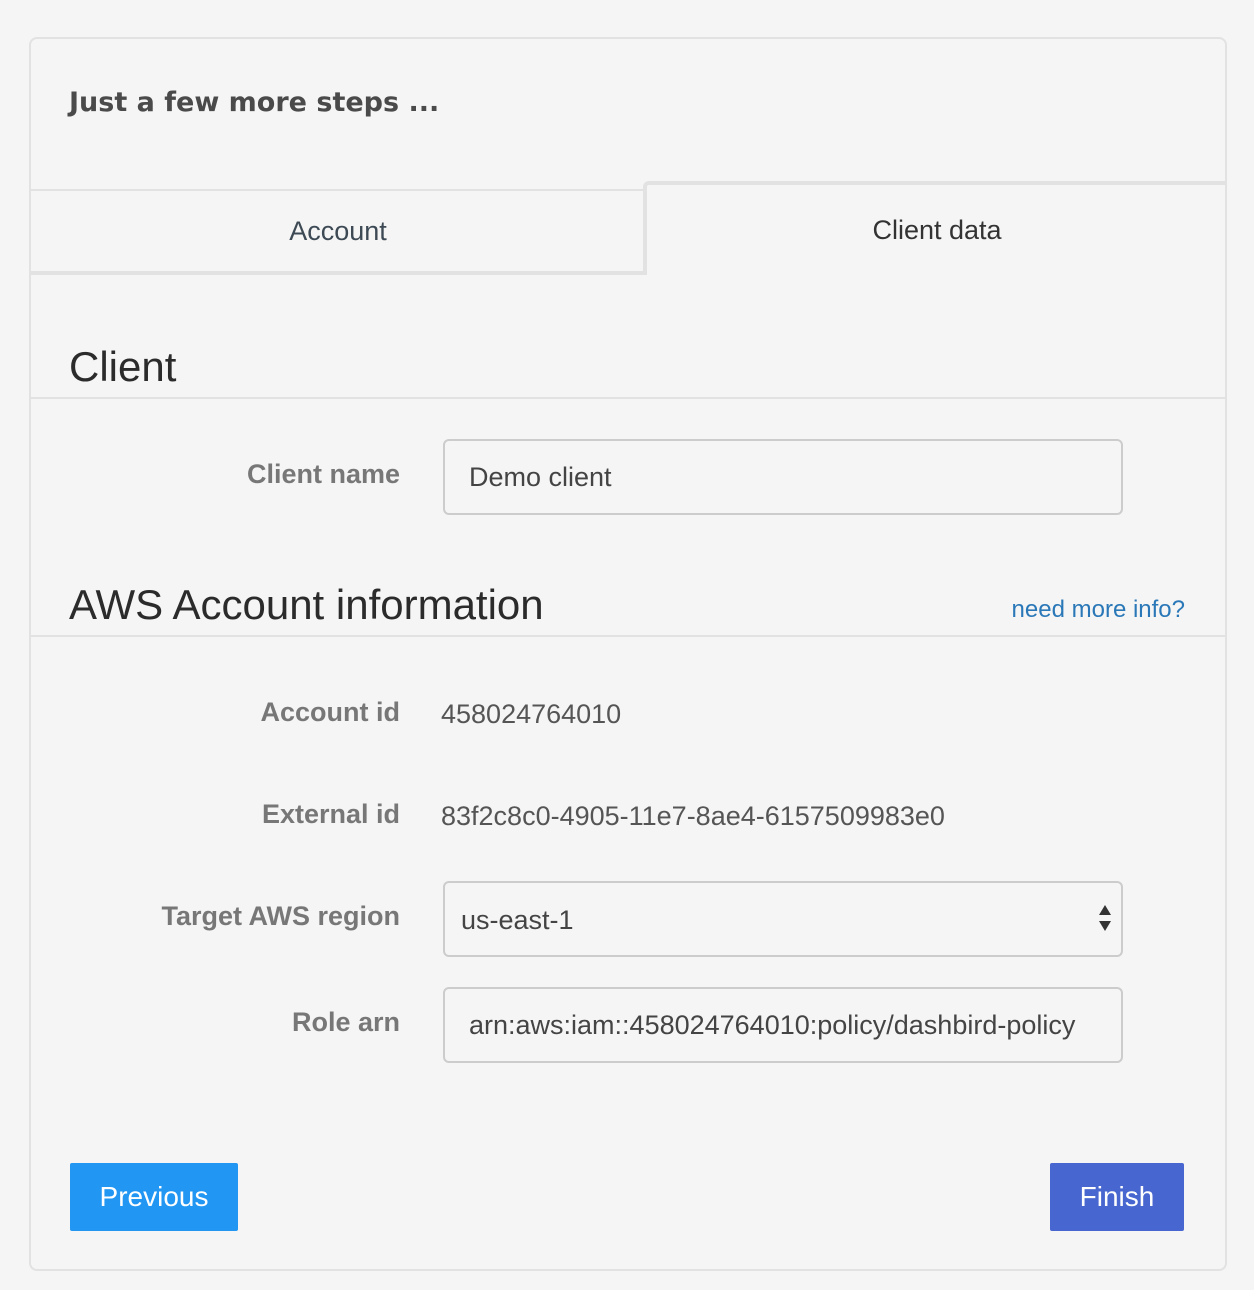 This screenshot has height=1290, width=1254. Describe the element at coordinates (1117, 1197) in the screenshot. I see `finish-button: Finish` at that location.